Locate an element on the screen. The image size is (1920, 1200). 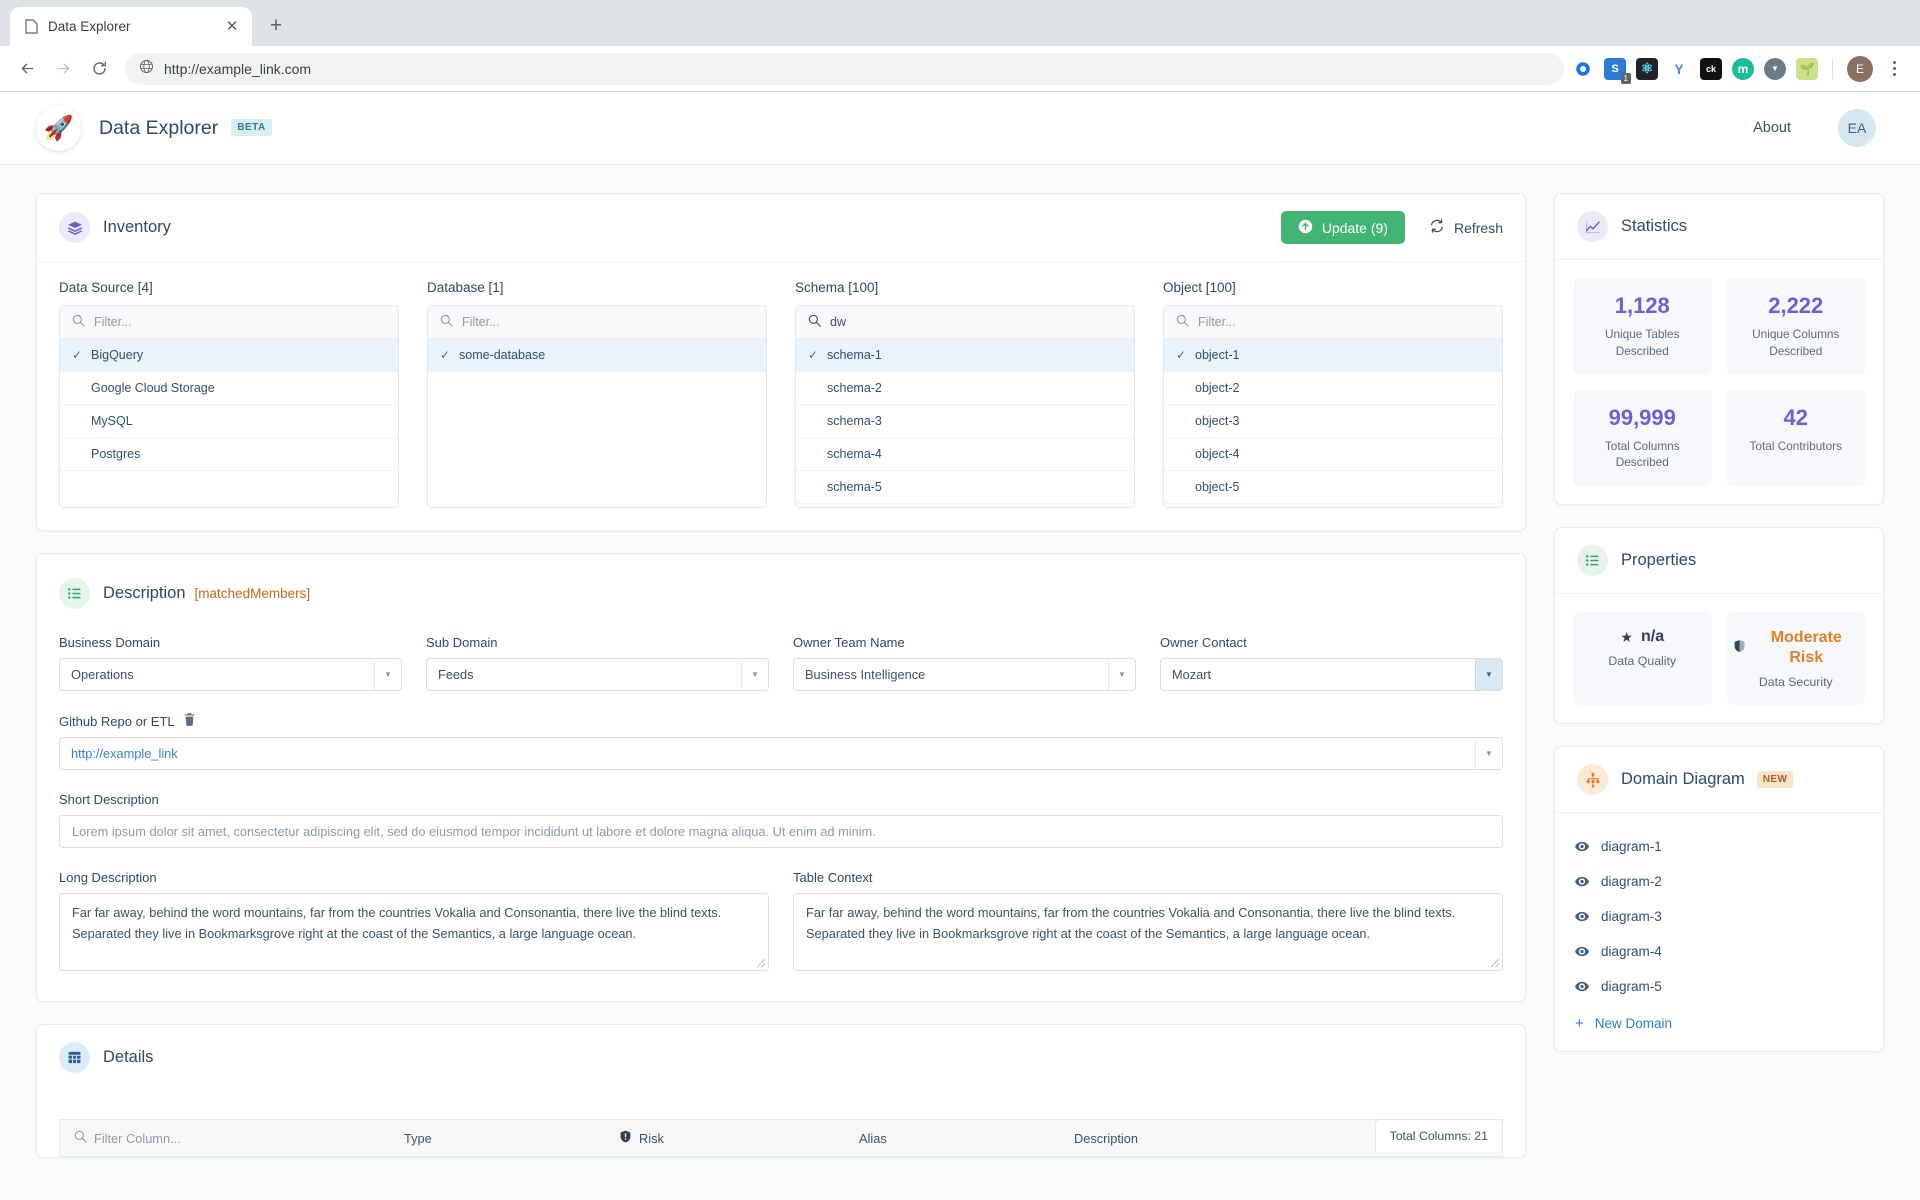
plus-icon: + is located at coordinates (1579, 1024).